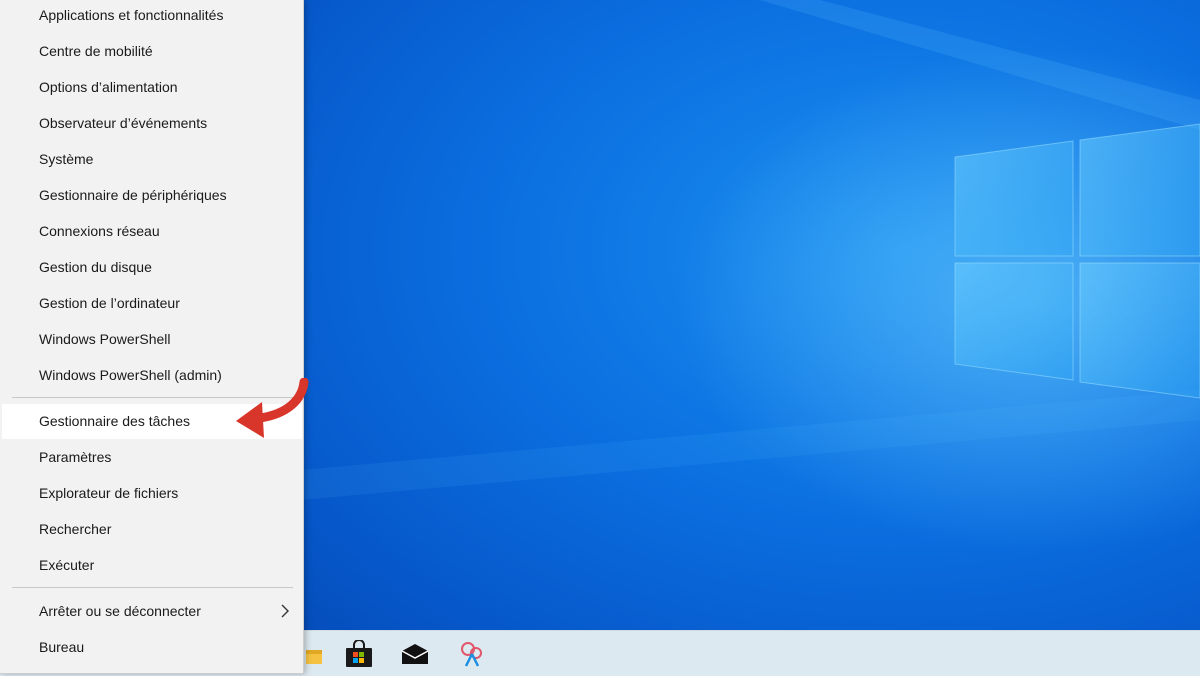 Image resolution: width=1200 pixels, height=676 pixels. What do you see at coordinates (152, 647) in the screenshot?
I see `menu-item-desktop: Bureau` at bounding box center [152, 647].